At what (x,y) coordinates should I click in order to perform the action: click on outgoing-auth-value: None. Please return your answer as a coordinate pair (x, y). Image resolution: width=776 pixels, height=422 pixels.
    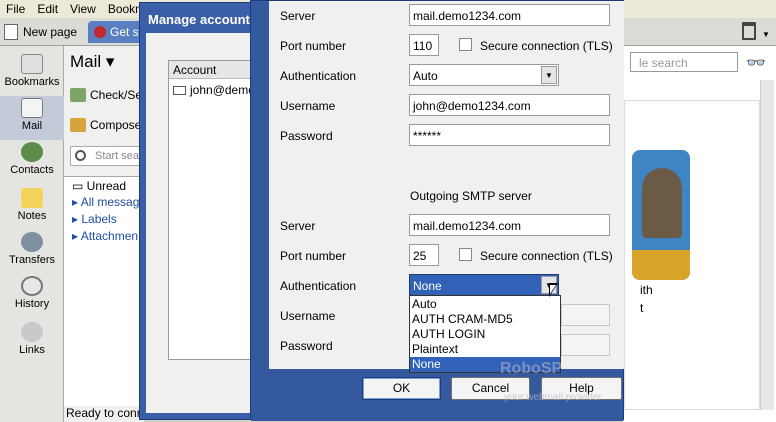
    Looking at the image, I should click on (427, 286).